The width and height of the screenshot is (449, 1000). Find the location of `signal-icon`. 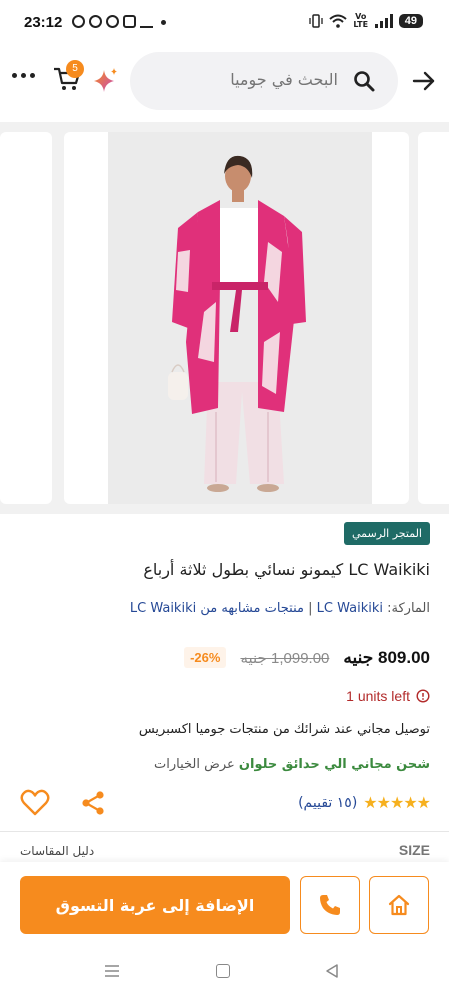

signal-icon is located at coordinates (383, 21).